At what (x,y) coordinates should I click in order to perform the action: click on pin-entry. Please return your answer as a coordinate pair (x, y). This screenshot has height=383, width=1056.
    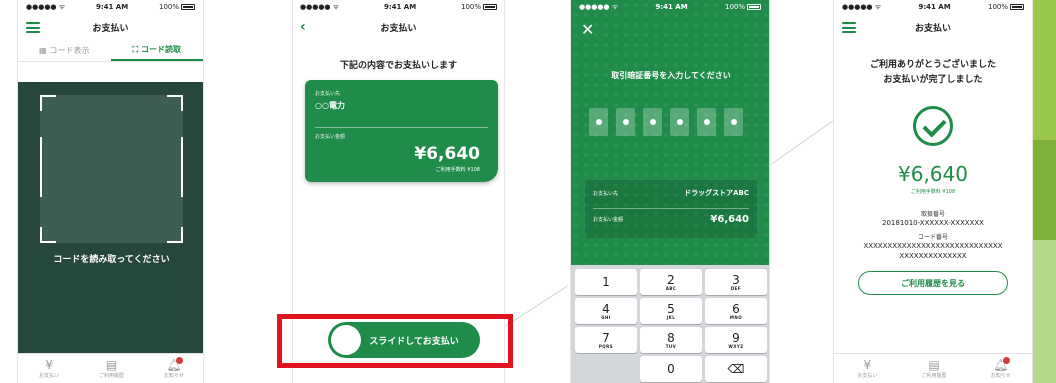
    Looking at the image, I should click on (666, 122).